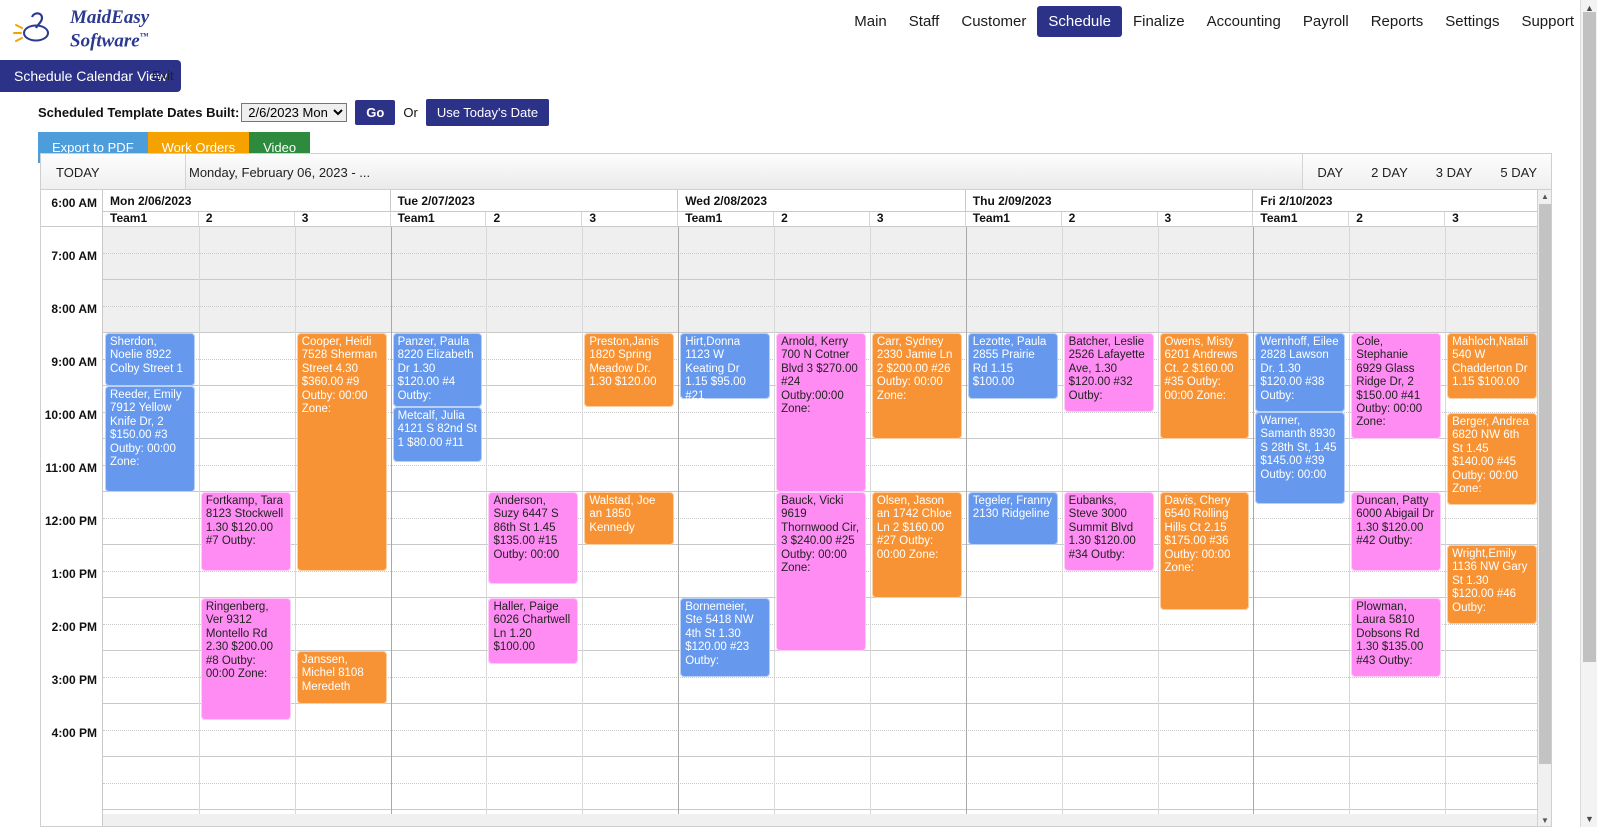 The image size is (1597, 827). What do you see at coordinates (74, 309) in the screenshot?
I see `hour-label: 8:00 AM` at bounding box center [74, 309].